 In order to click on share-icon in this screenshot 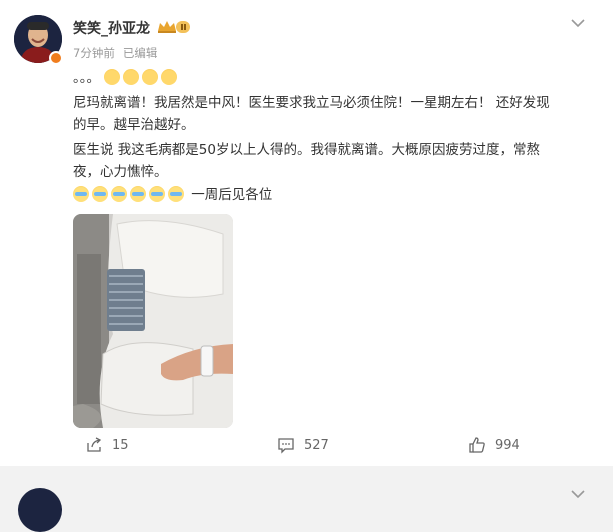, I will do `click(94, 444)`.